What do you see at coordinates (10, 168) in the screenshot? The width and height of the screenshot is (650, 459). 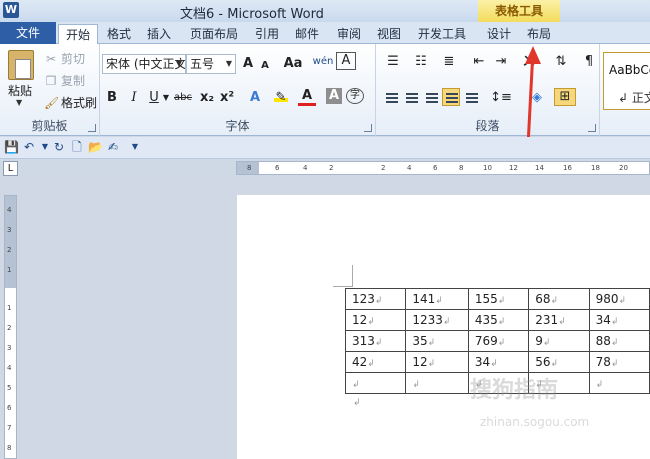 I see `tab-selector: L` at bounding box center [10, 168].